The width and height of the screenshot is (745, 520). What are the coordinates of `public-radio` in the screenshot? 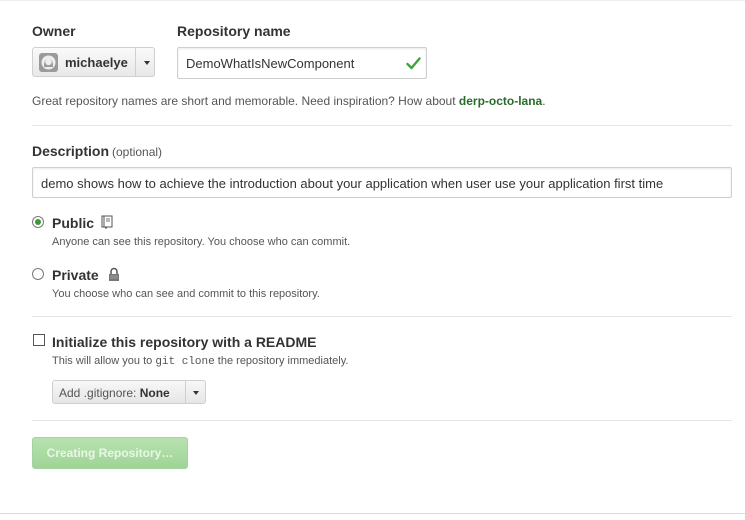 It's located at (38, 222).